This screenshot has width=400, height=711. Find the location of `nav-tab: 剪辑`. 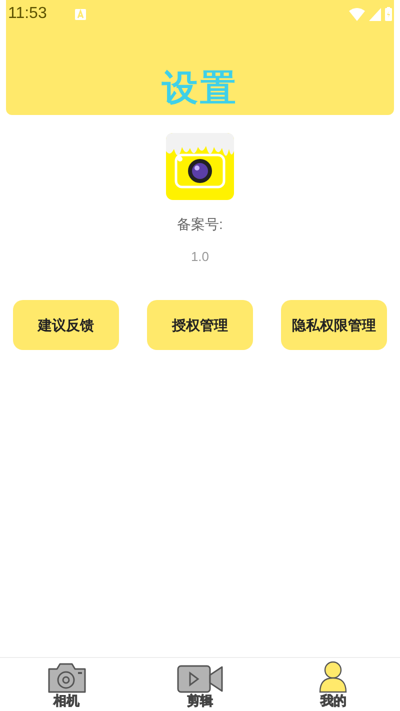

nav-tab: 剪辑 is located at coordinates (200, 684).